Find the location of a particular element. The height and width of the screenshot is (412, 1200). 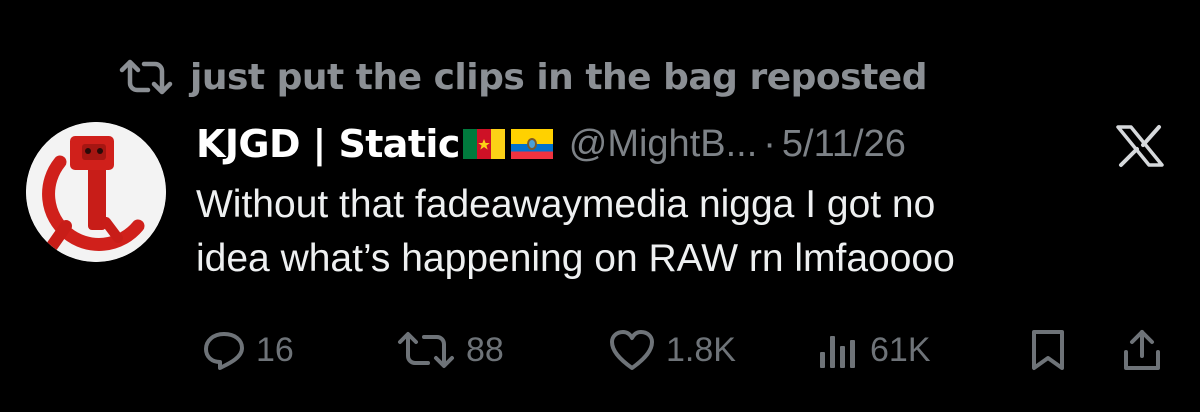

tweet-text-line: idea what’s happening on RAW rn lmfaoooo is located at coordinates (575, 258).